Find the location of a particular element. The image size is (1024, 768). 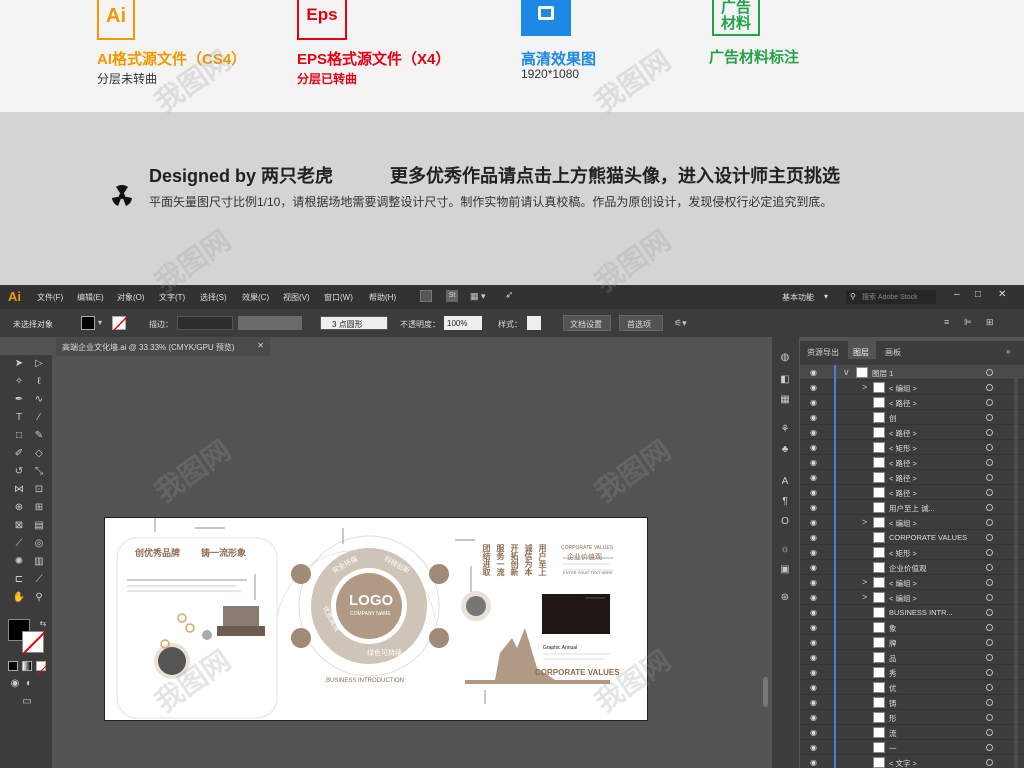

swap-colors-icon: ⇆ is located at coordinates (43, 624).